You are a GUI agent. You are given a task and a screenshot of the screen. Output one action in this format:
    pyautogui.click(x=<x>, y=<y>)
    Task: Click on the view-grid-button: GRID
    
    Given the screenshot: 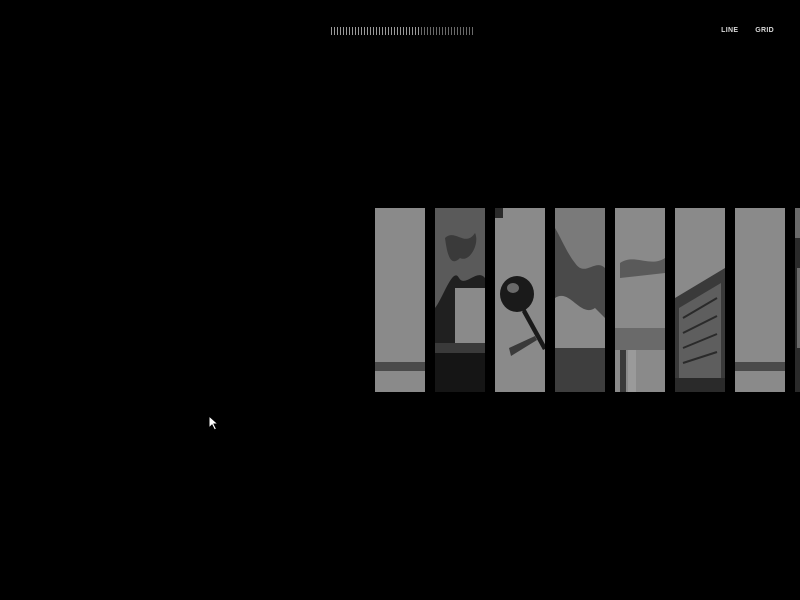 What is the action you would take?
    pyautogui.click(x=764, y=30)
    